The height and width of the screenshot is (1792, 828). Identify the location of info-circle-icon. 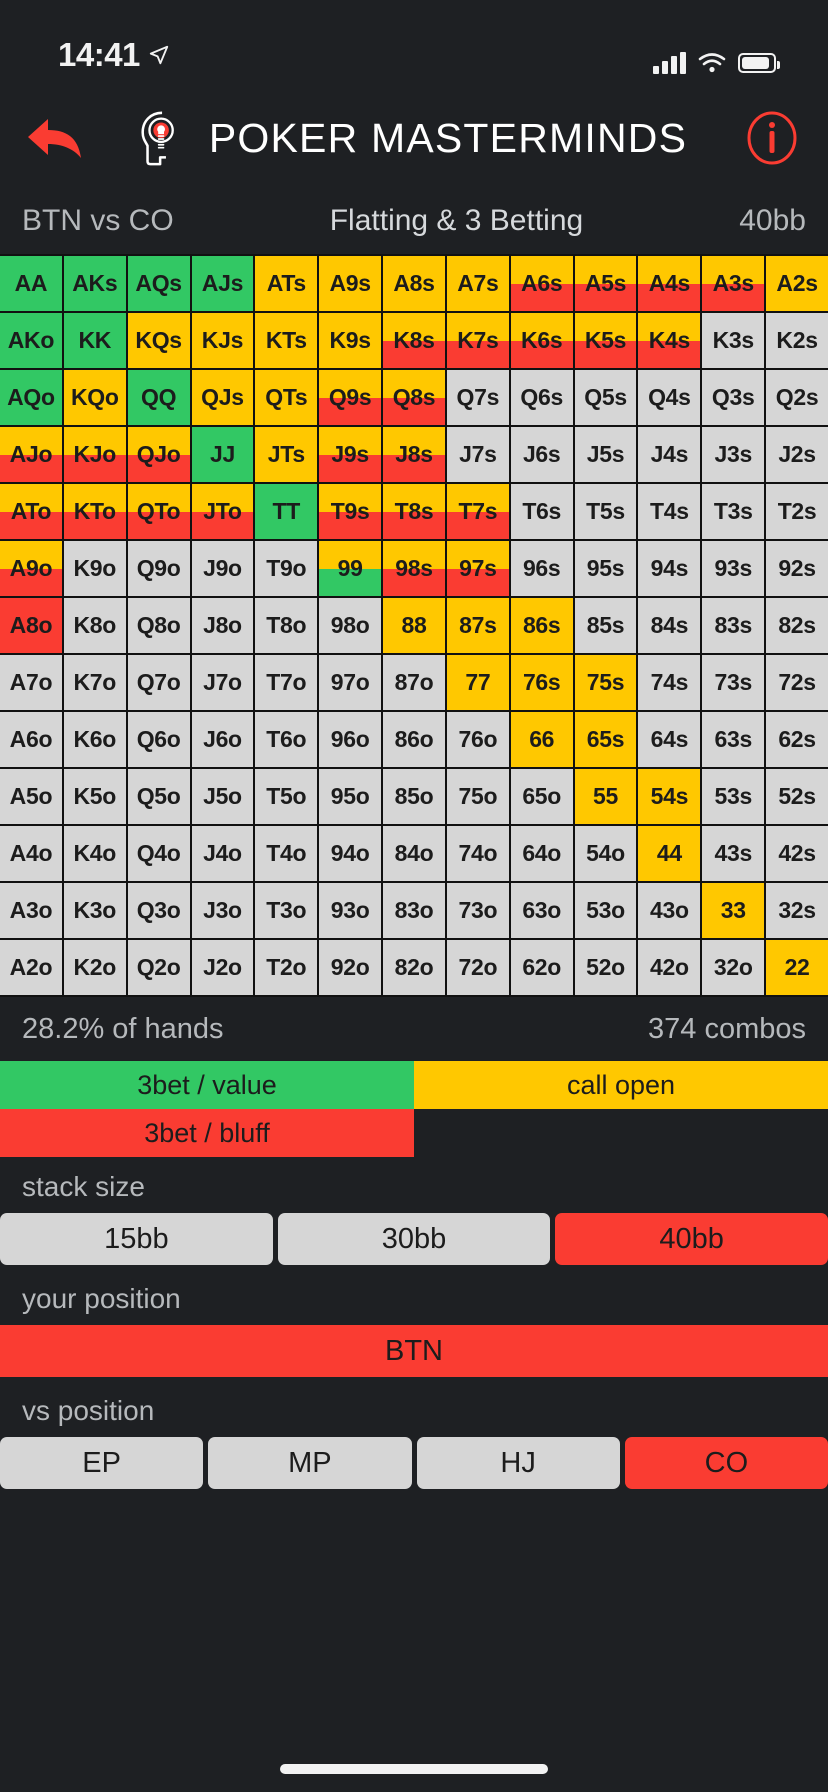
(772, 138).